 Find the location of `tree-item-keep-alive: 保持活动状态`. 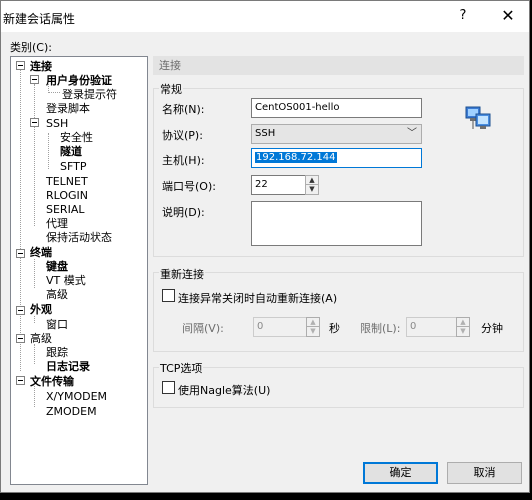

tree-item-keep-alive: 保持活动状态 is located at coordinates (79, 237).